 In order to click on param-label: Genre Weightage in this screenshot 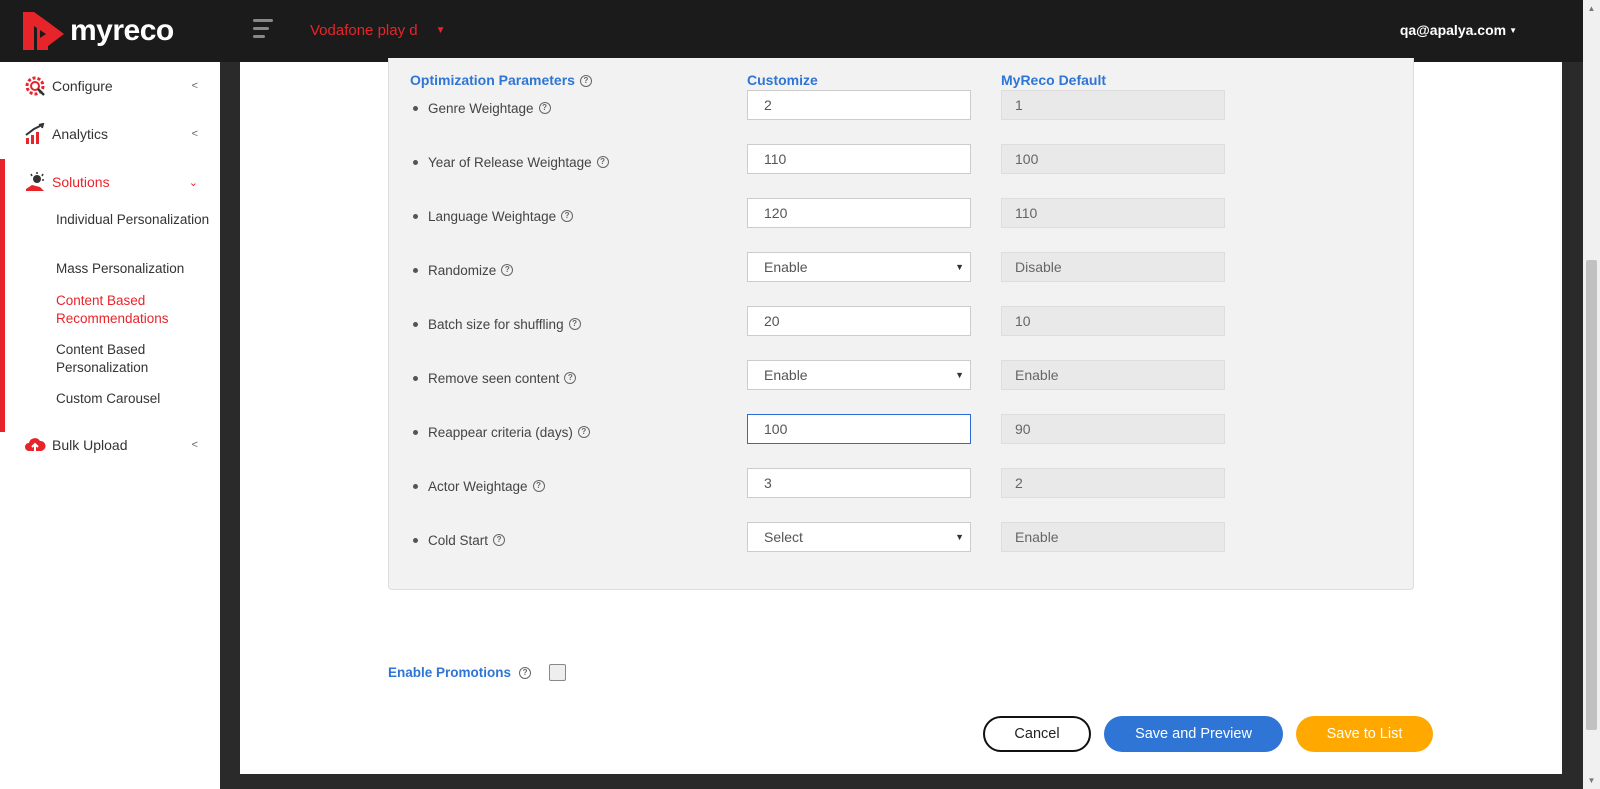, I will do `click(481, 108)`.